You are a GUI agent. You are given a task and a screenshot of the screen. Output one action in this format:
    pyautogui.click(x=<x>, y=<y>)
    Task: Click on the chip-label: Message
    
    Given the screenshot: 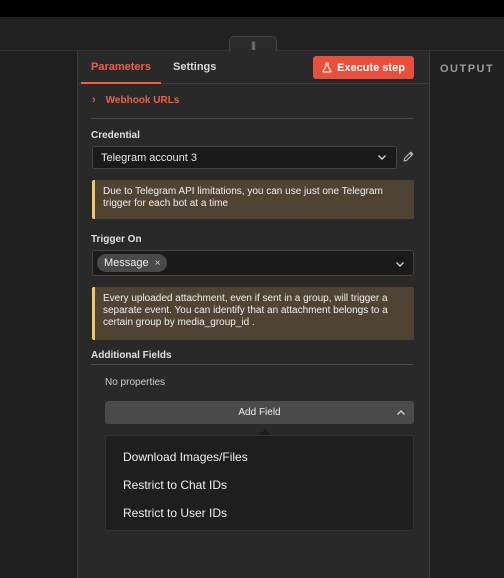 What is the action you would take?
    pyautogui.click(x=126, y=263)
    